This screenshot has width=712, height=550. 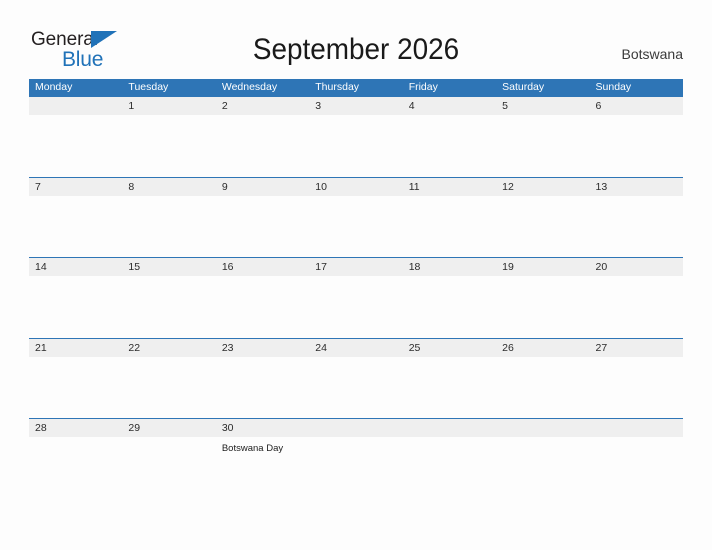 I want to click on day-cell: 6, so click(x=636, y=137).